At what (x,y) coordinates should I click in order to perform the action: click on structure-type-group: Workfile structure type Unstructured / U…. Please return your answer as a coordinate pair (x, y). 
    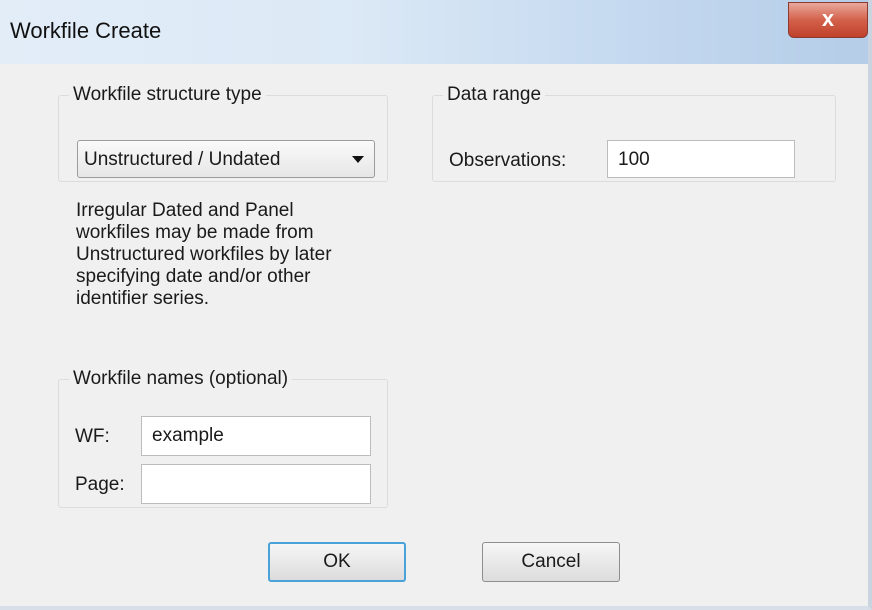
    Looking at the image, I should click on (223, 133).